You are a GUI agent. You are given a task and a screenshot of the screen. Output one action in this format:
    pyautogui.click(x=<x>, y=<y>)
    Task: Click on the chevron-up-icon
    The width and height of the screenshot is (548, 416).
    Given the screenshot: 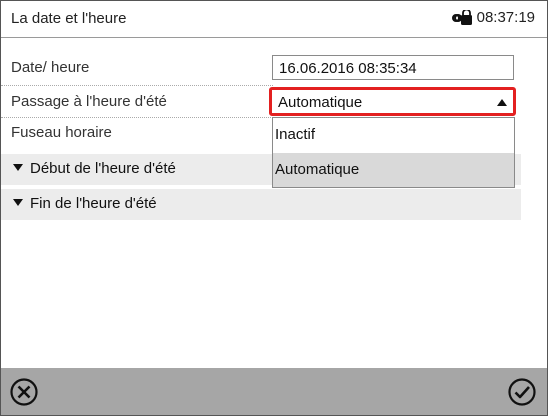 What is the action you would take?
    pyautogui.click(x=502, y=102)
    